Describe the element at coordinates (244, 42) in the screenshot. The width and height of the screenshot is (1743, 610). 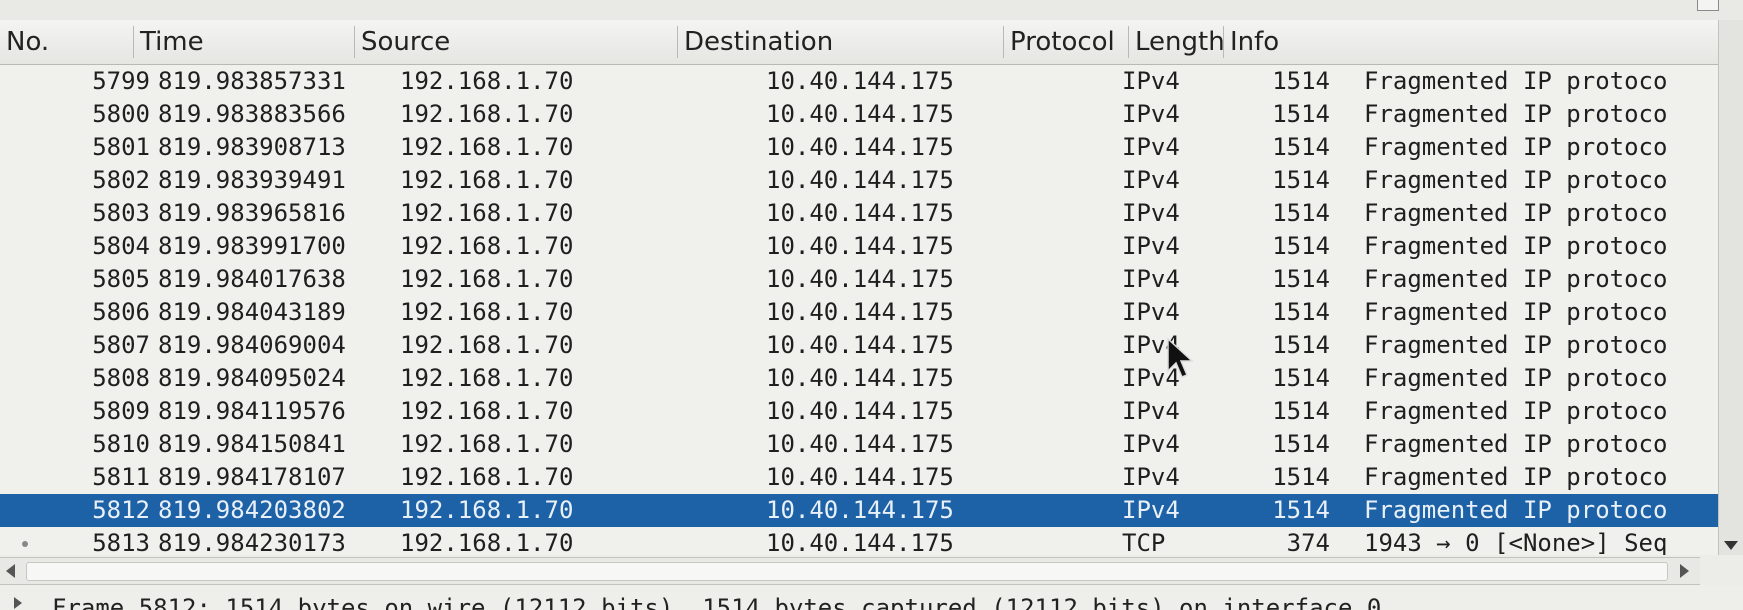
I see `column-header-time: Time` at that location.